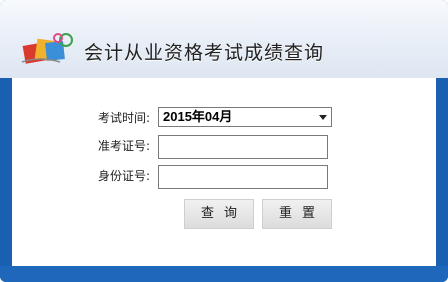 This screenshot has width=448, height=282. Describe the element at coordinates (243, 147) in the screenshot. I see `admission-no-input` at that location.